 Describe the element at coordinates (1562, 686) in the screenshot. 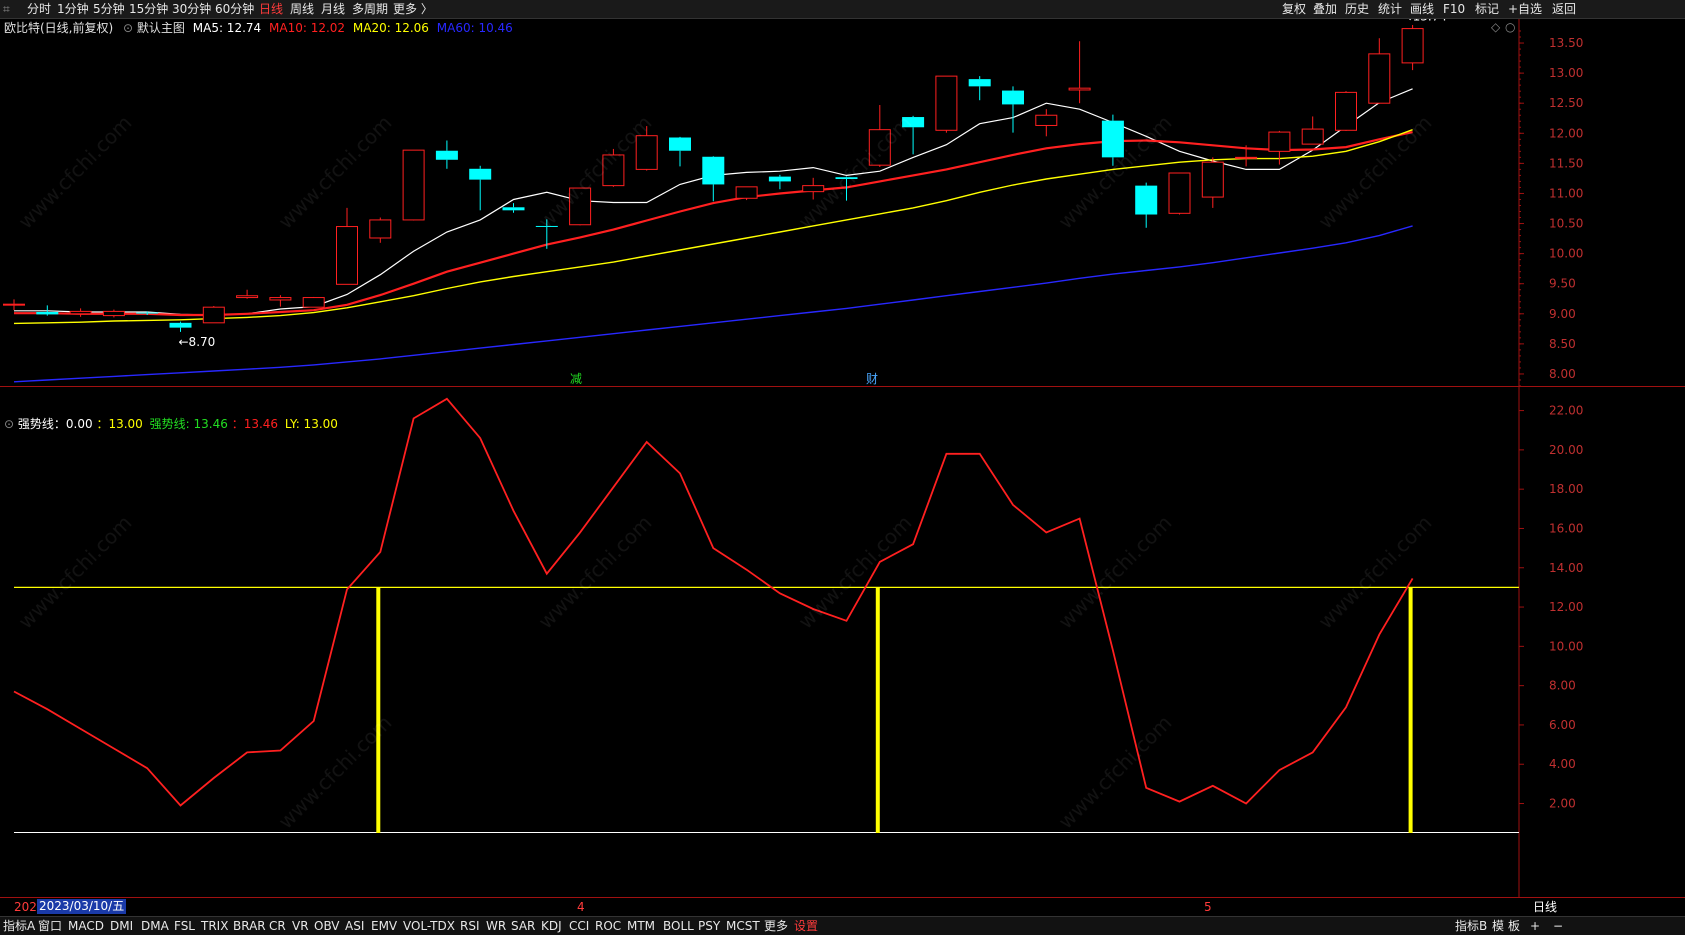

I see `indicator-tick-label: 8.00` at that location.